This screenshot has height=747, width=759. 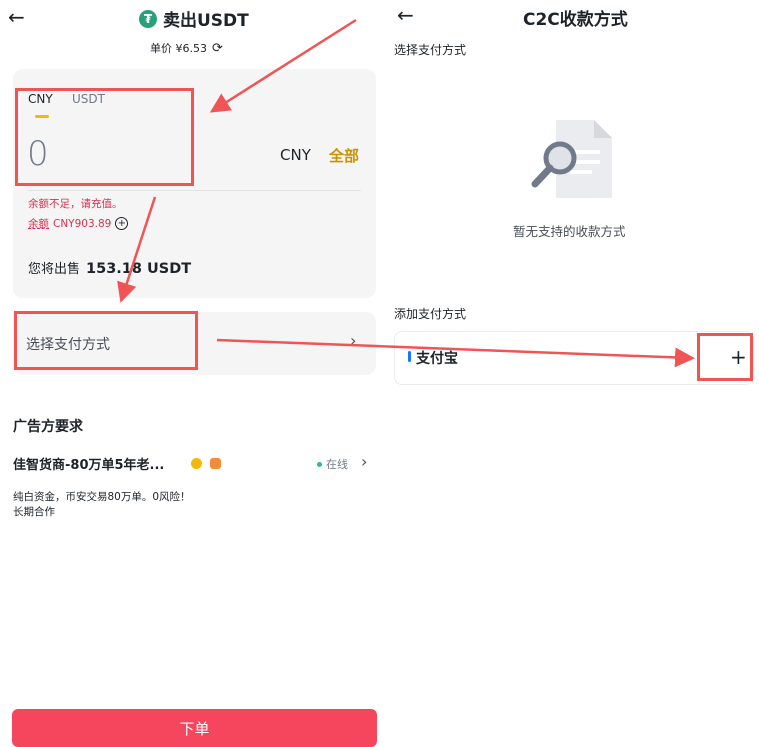 I want to click on merchant-chevron-icon: ›, so click(x=364, y=461).